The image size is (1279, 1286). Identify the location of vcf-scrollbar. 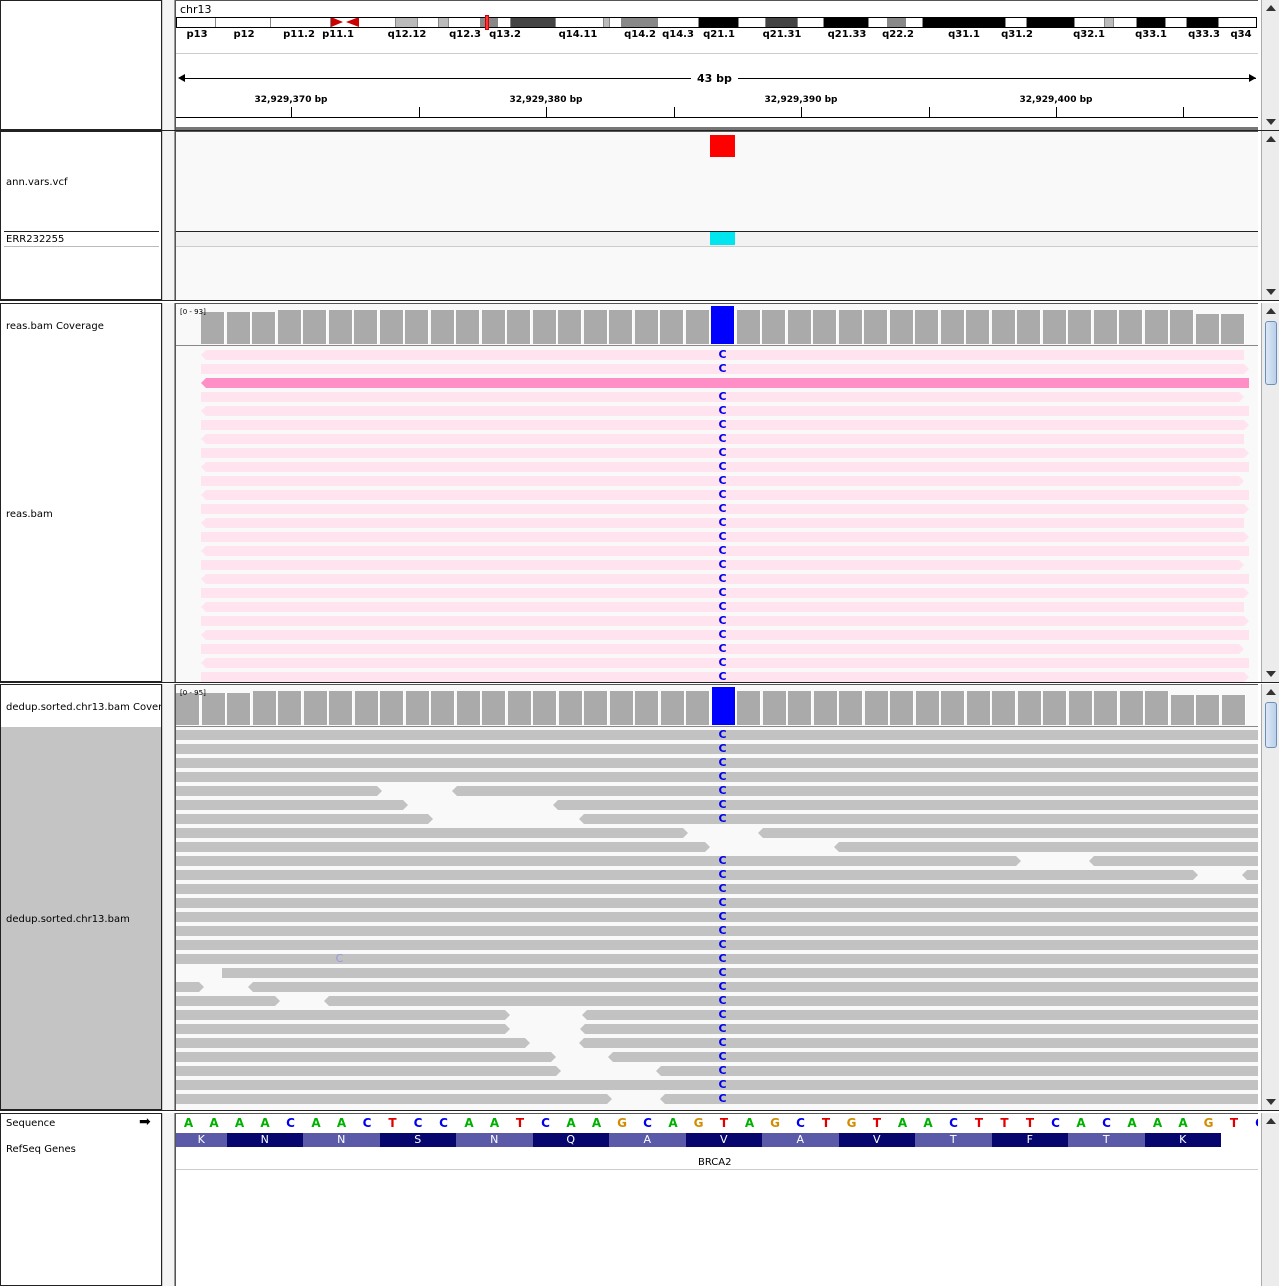
(1270, 215).